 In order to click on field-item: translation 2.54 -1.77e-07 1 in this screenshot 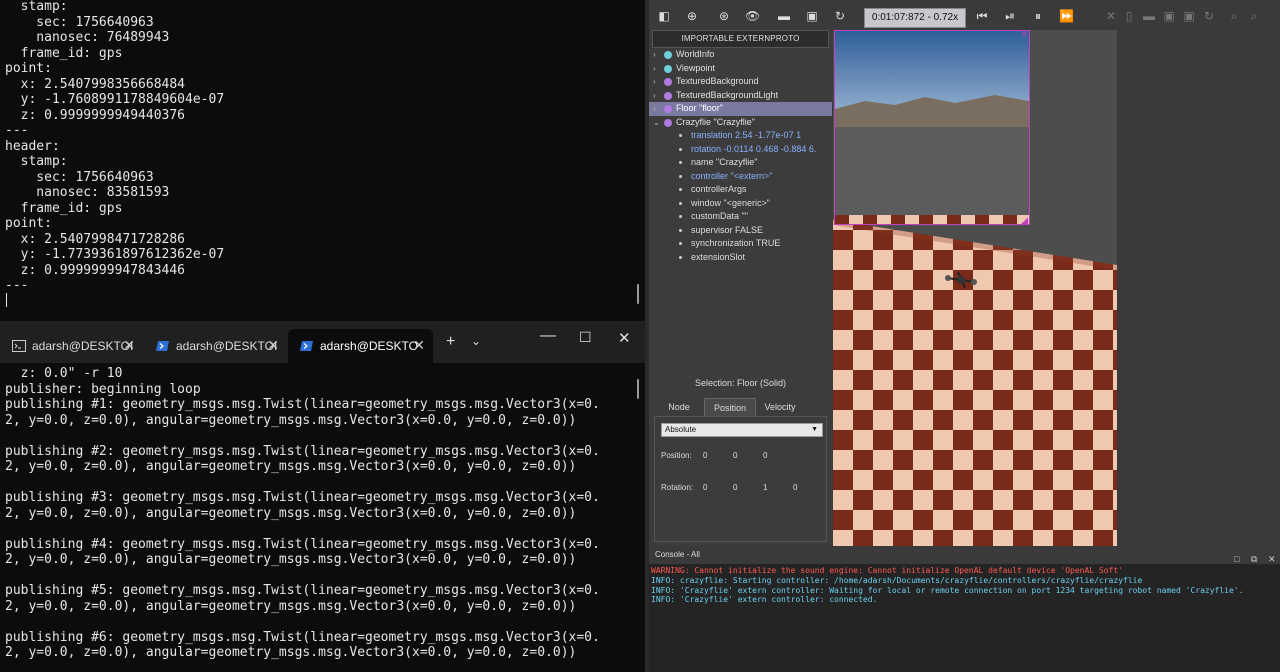, I will do `click(740, 136)`.